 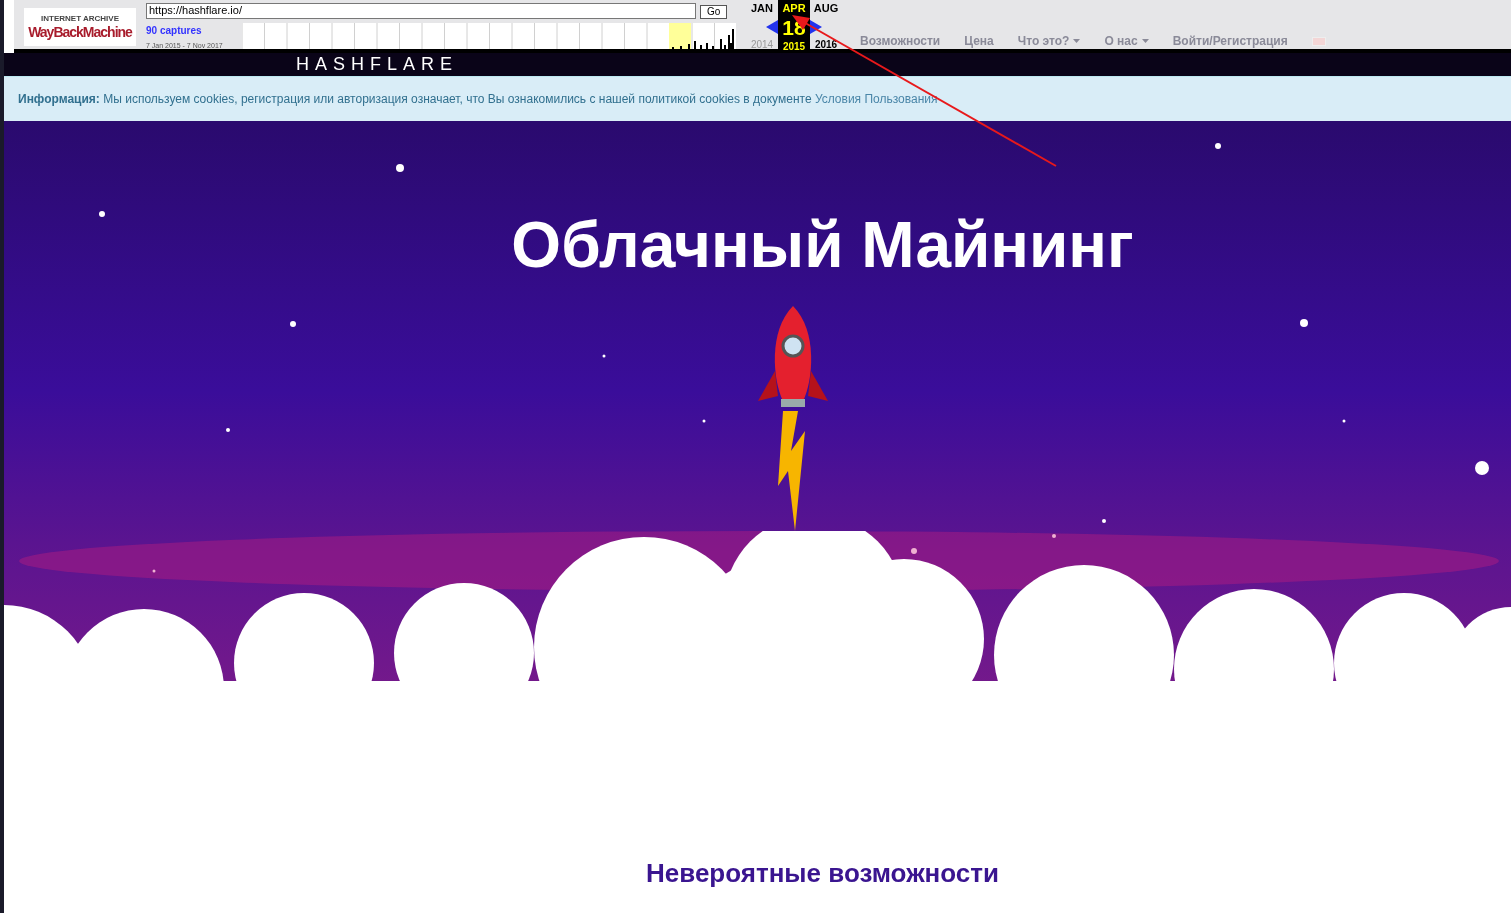 I want to click on hero-title: Облачный Майнинг, so click(x=822, y=245).